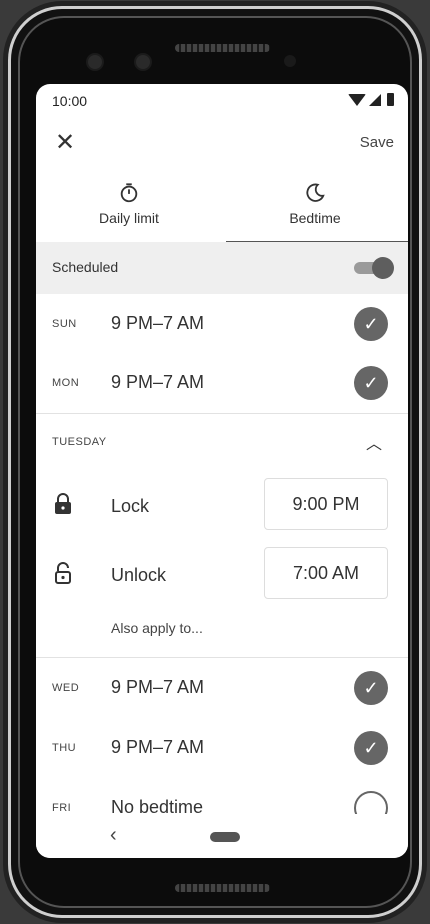 The height and width of the screenshot is (924, 430). Describe the element at coordinates (390, 99) in the screenshot. I see `battery-icon` at that location.